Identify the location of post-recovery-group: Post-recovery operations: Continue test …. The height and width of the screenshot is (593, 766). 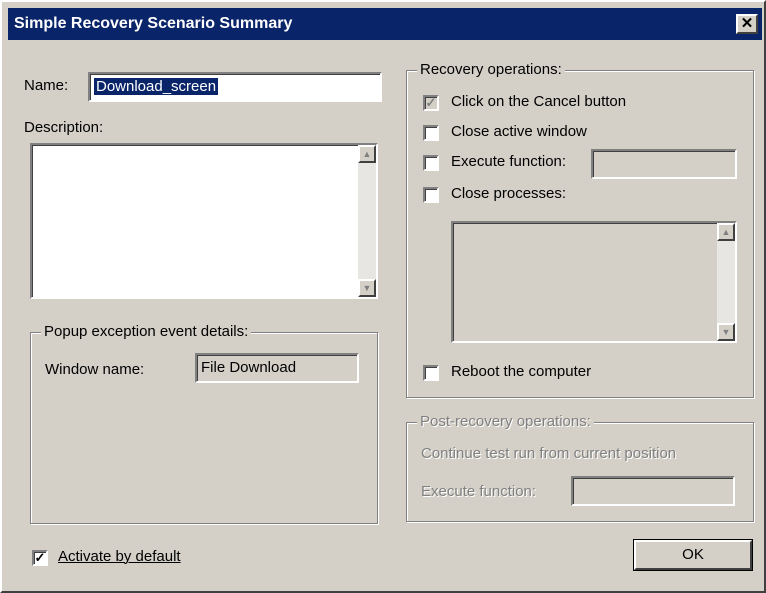
(580, 467).